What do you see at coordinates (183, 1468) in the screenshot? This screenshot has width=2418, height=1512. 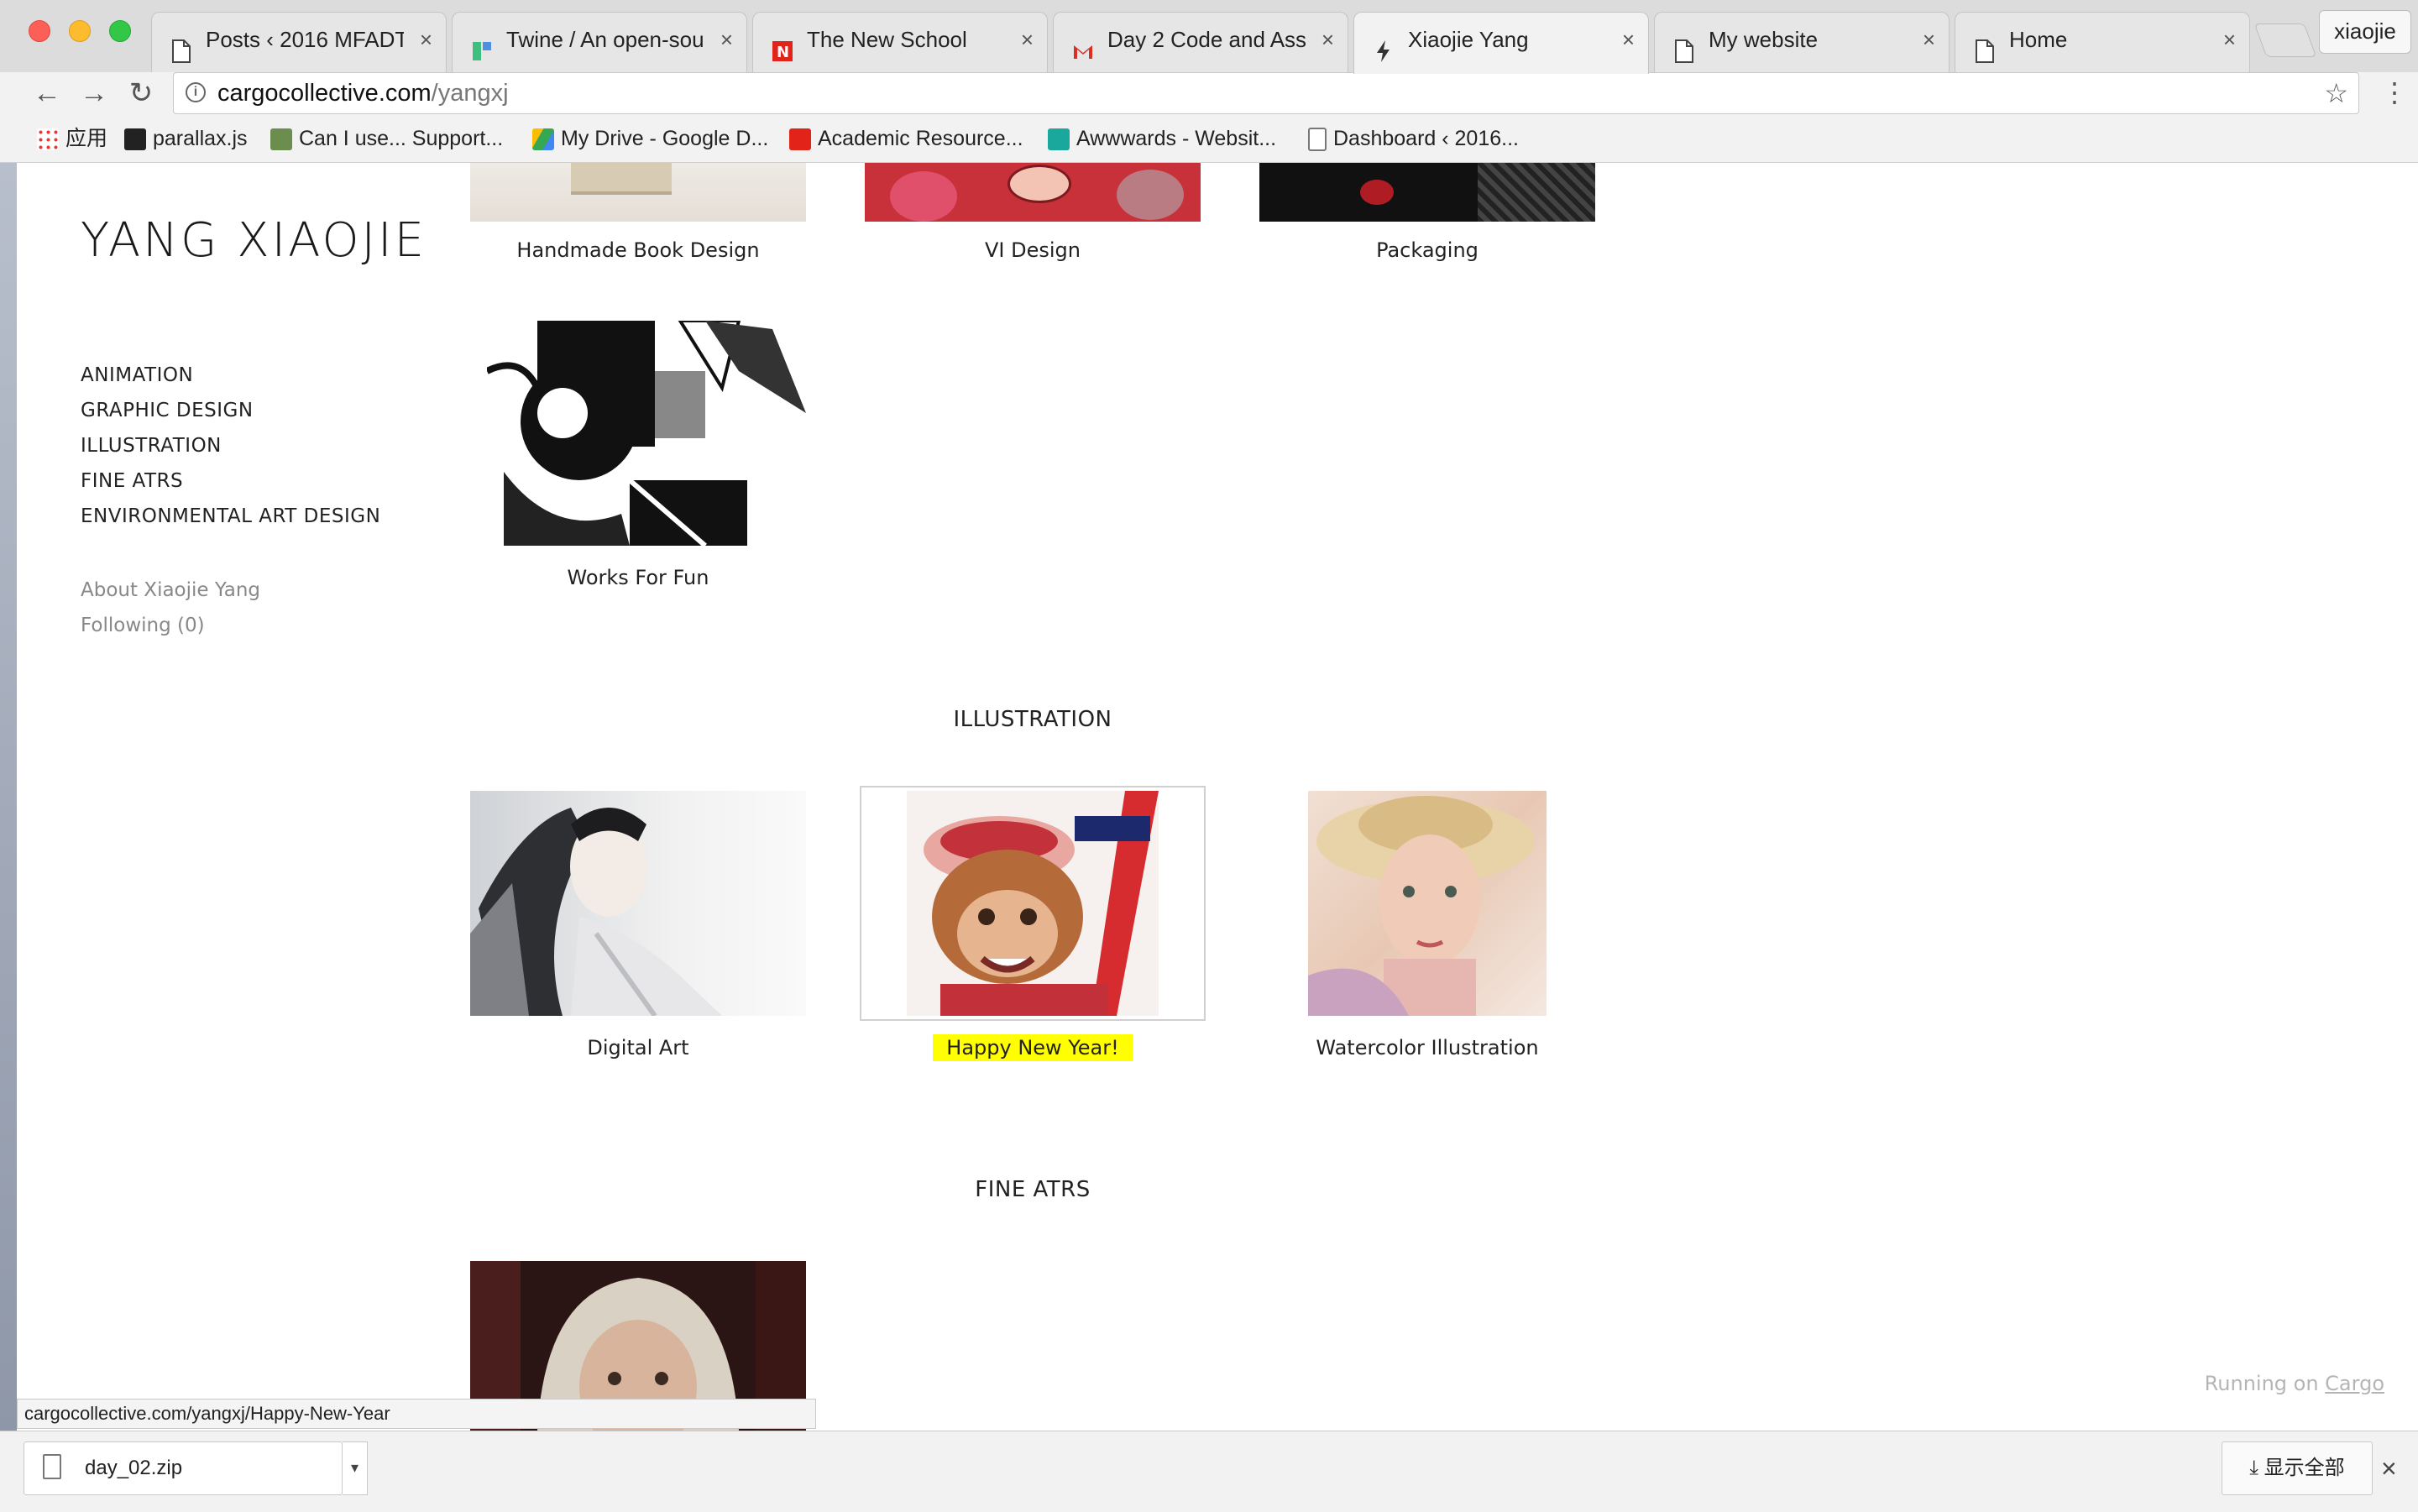 I see `download-item: day_02.zip` at bounding box center [183, 1468].